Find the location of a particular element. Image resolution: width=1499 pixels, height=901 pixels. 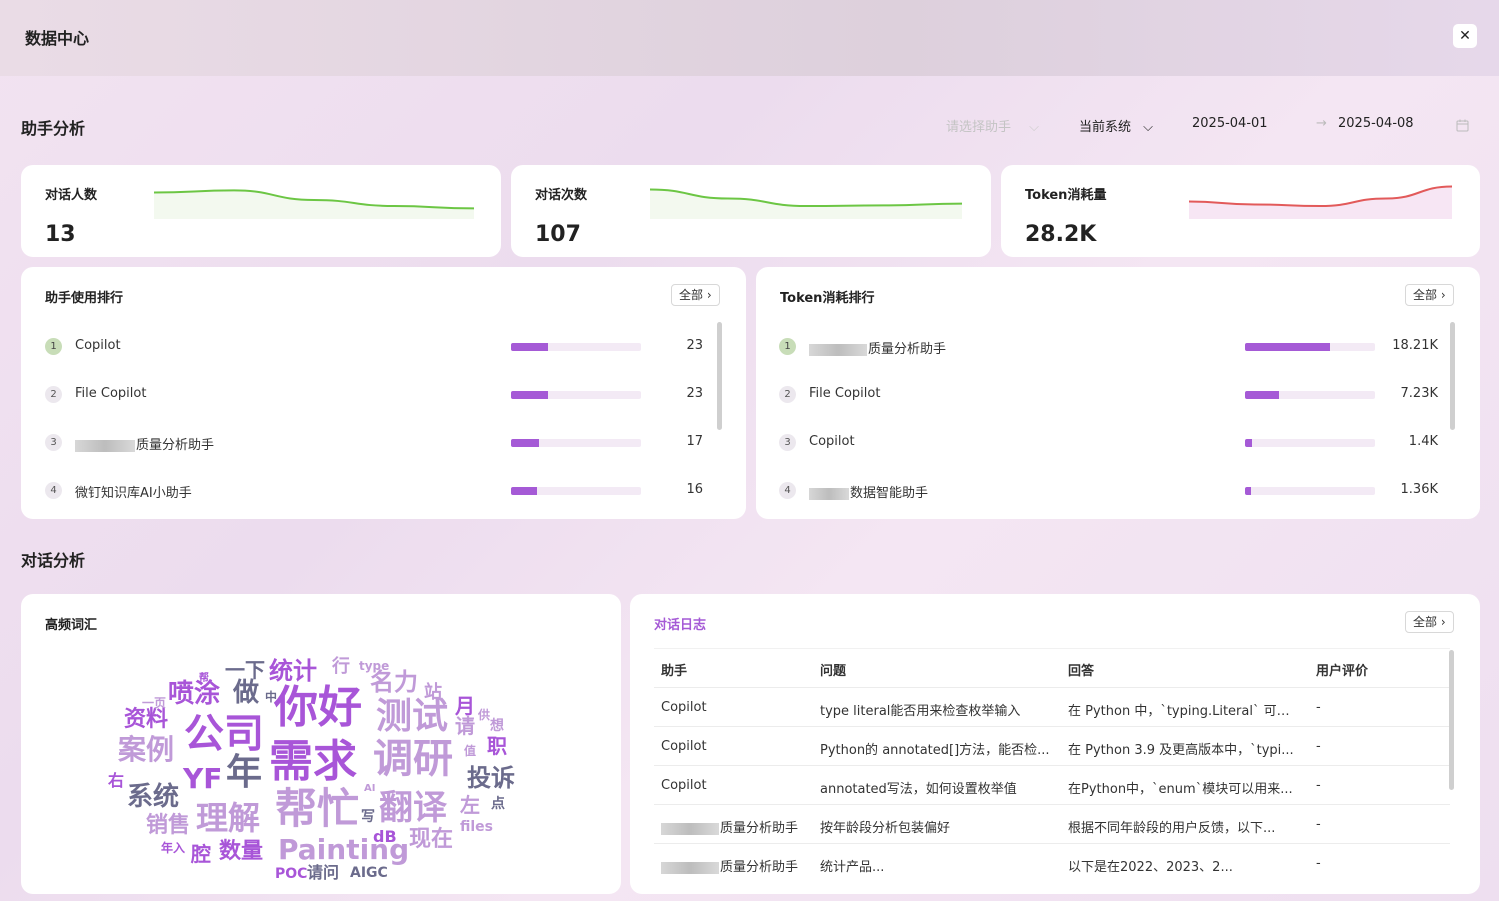

ranking-row: 2 File Copilot 23 is located at coordinates (383, 395).